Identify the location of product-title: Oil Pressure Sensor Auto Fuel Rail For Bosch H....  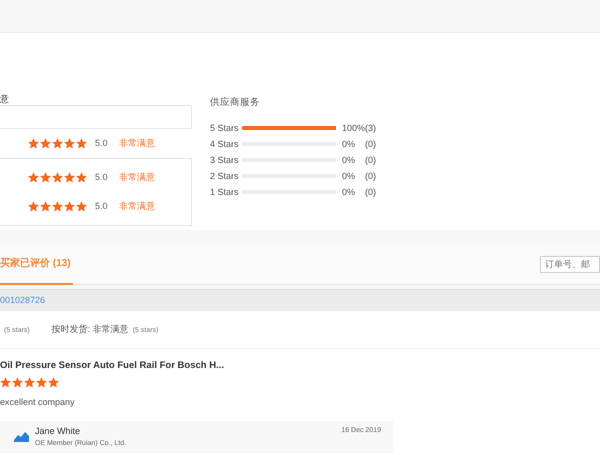
(113, 366).